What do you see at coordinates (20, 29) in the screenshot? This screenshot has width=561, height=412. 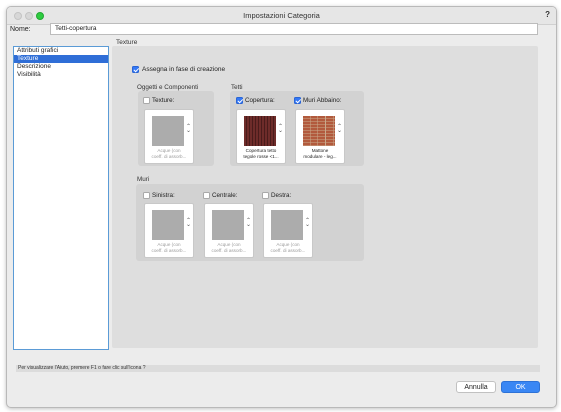 I see `name-label: Nome:` at bounding box center [20, 29].